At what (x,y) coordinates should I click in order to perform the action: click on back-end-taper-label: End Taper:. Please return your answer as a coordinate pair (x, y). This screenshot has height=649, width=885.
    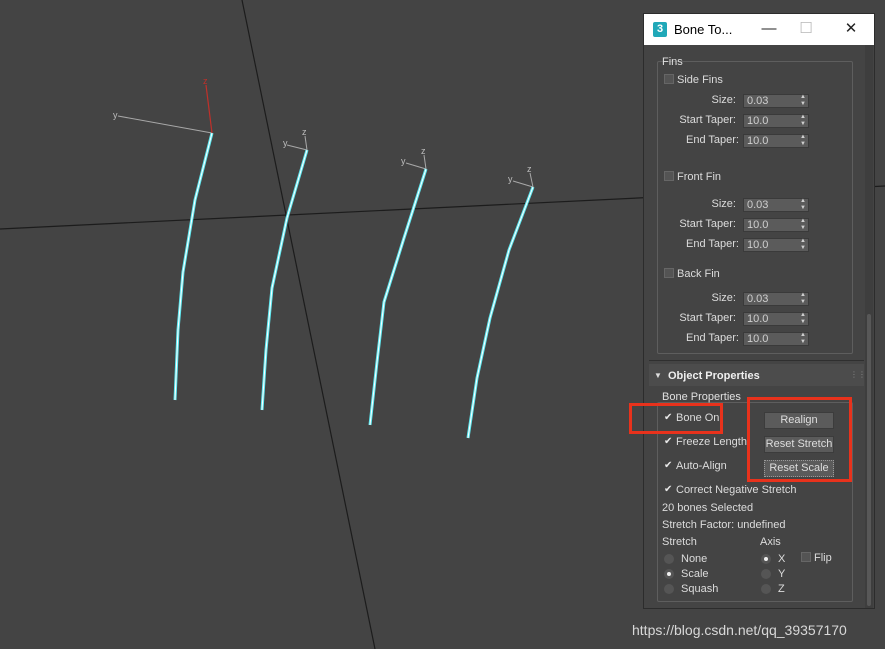
    Looking at the image, I should click on (712, 338).